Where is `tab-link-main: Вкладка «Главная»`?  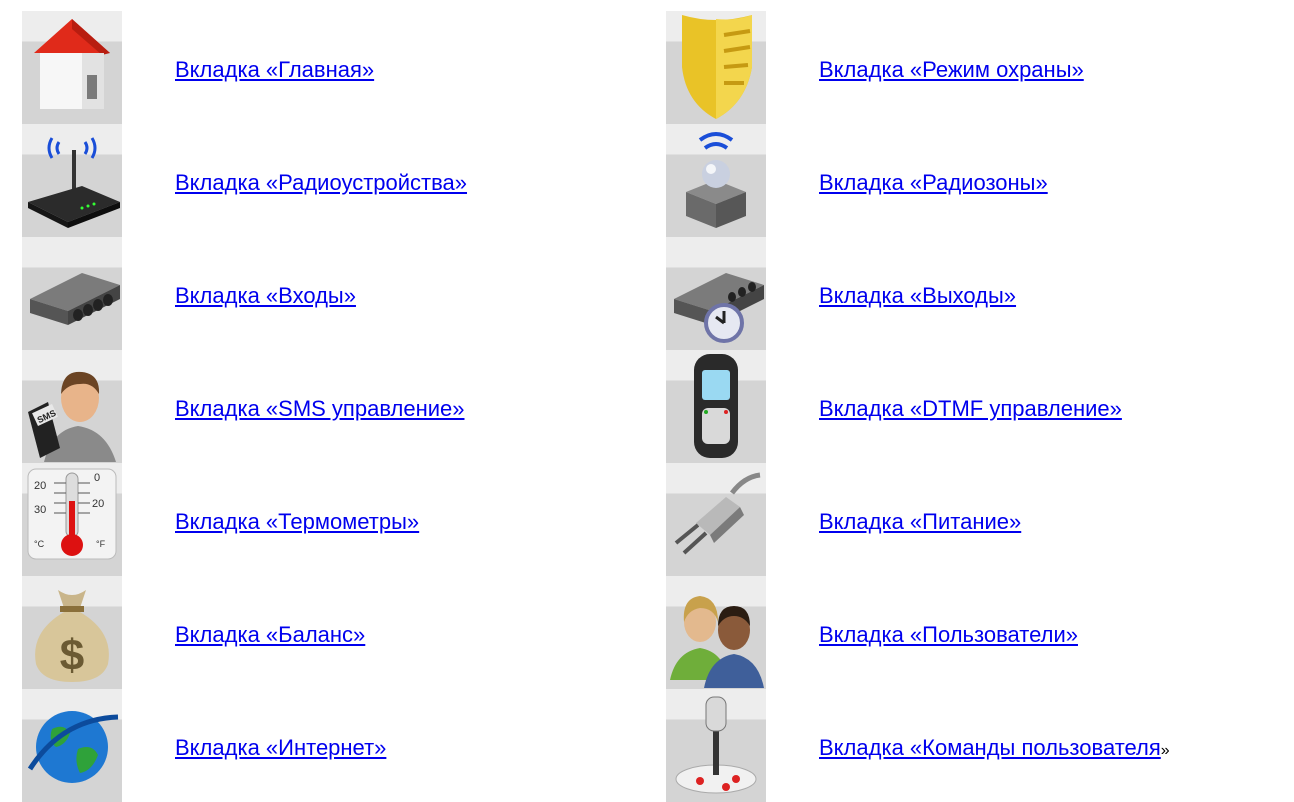 tab-link-main: Вкладка «Главная» is located at coordinates (274, 70).